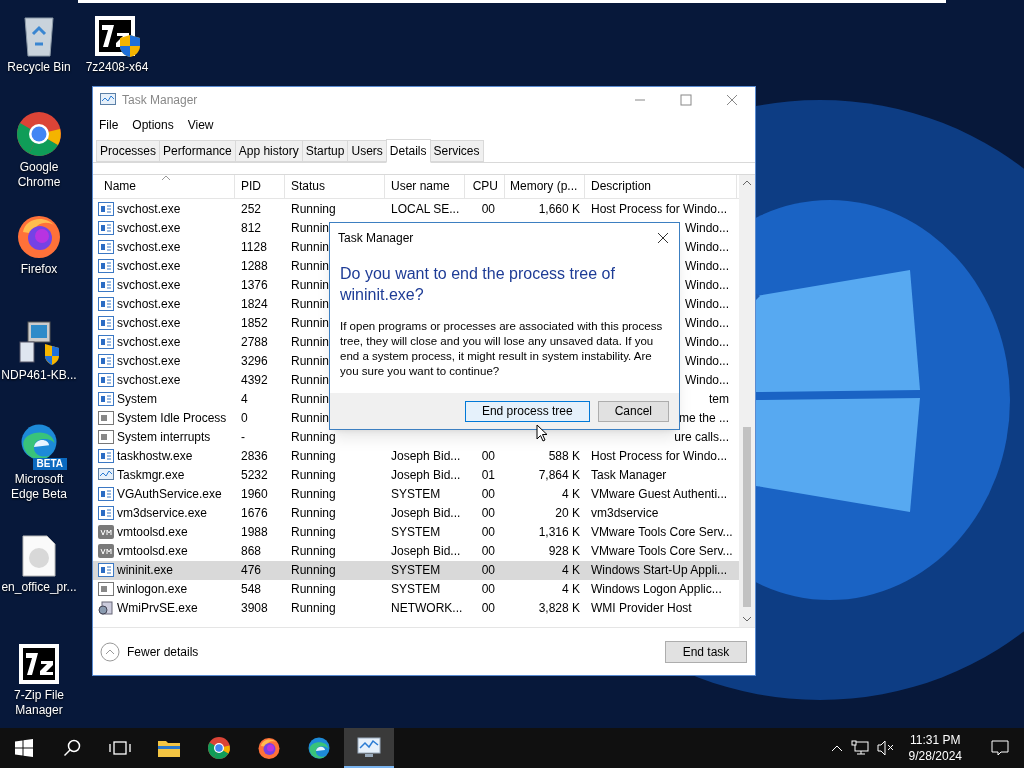 The image size is (1024, 768). Describe the element at coordinates (137, 400) in the screenshot. I see `table-cell-text: System` at that location.